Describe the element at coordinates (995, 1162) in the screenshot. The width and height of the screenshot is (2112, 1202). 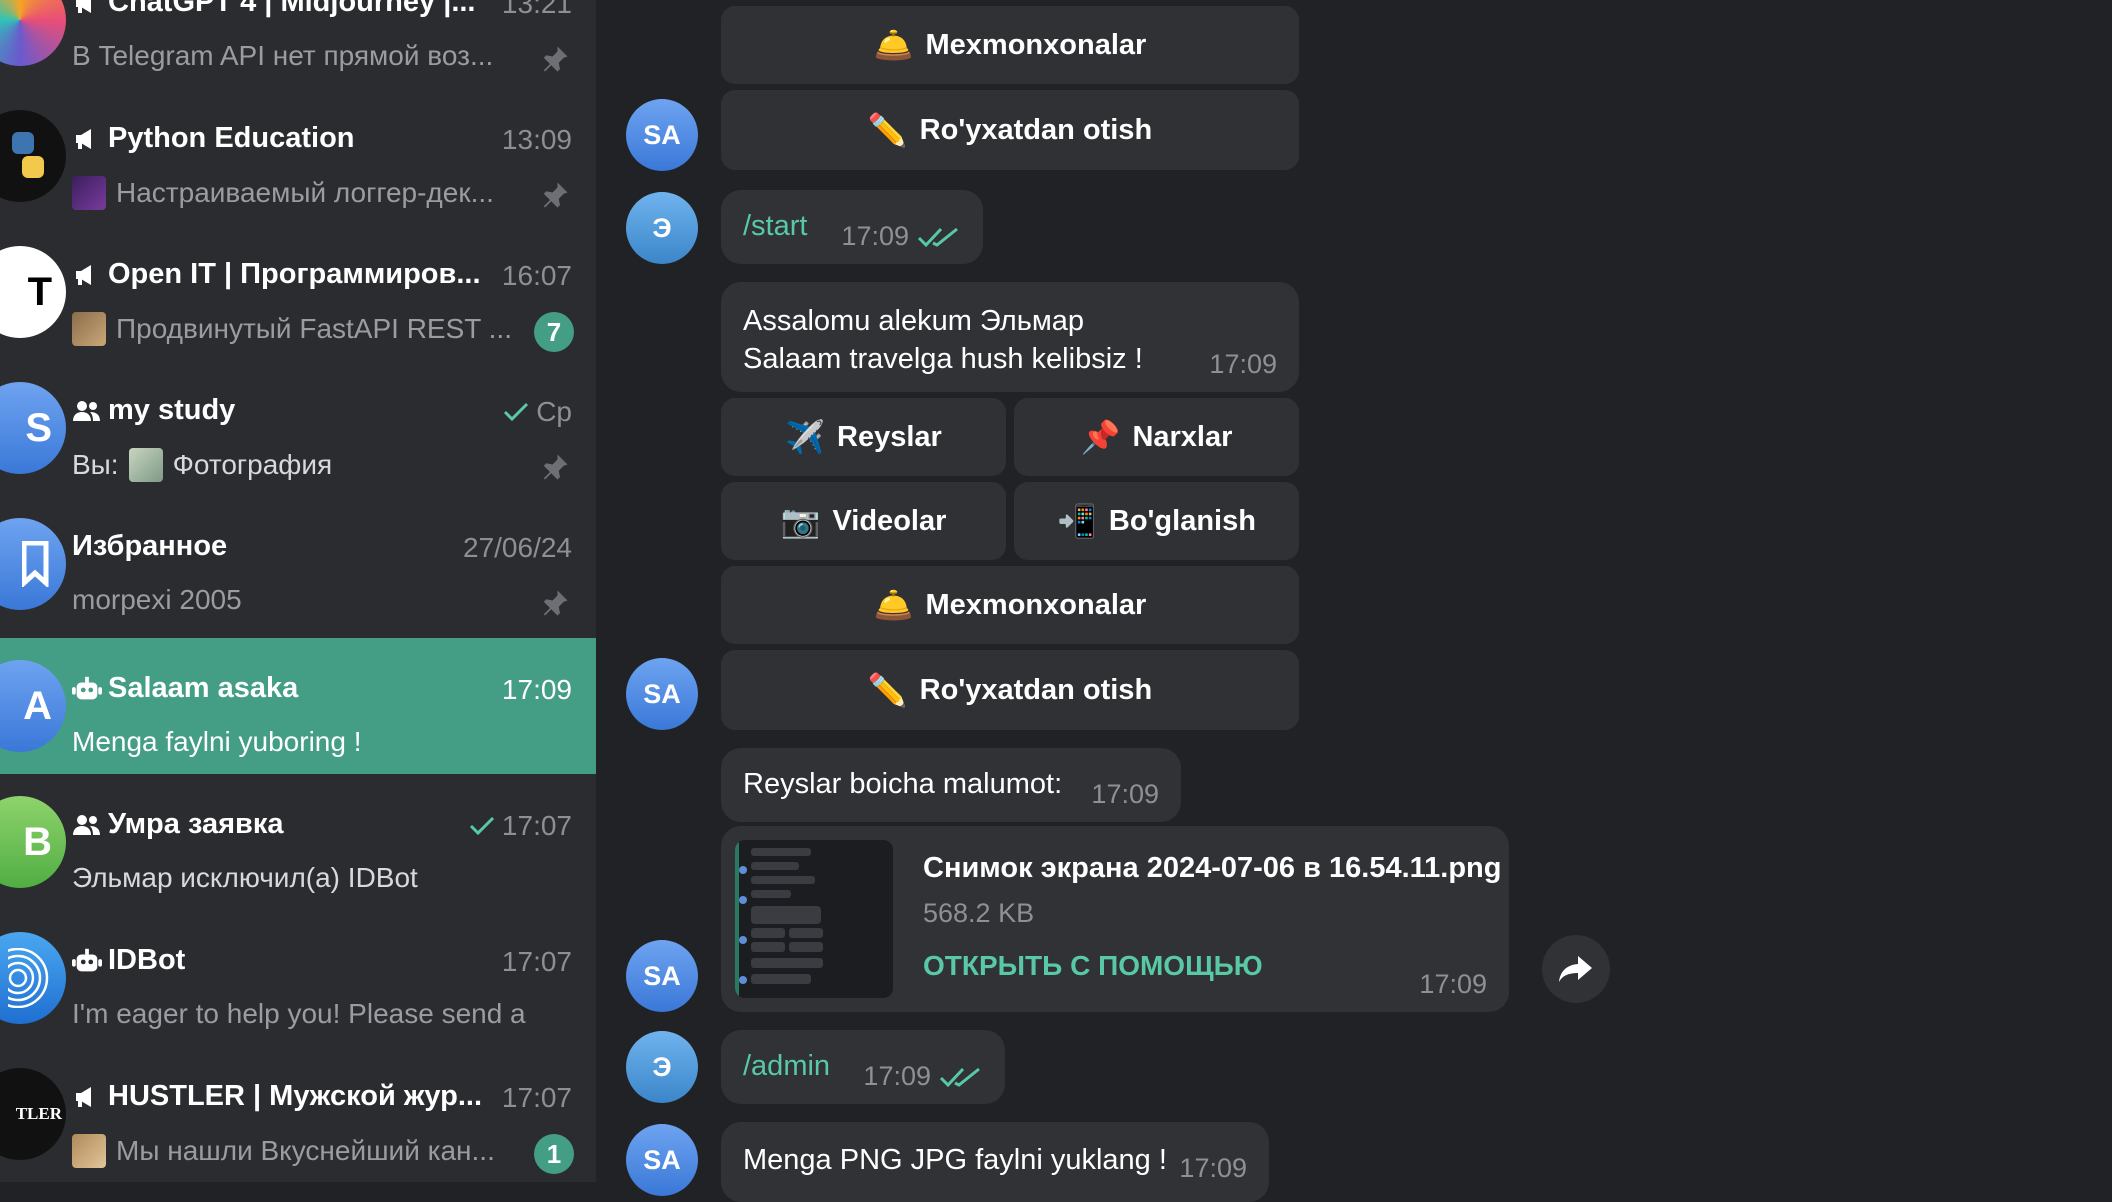
I see `message-upload-prompt: Menga PNG JPG faylni yuklang ! 17:09` at that location.